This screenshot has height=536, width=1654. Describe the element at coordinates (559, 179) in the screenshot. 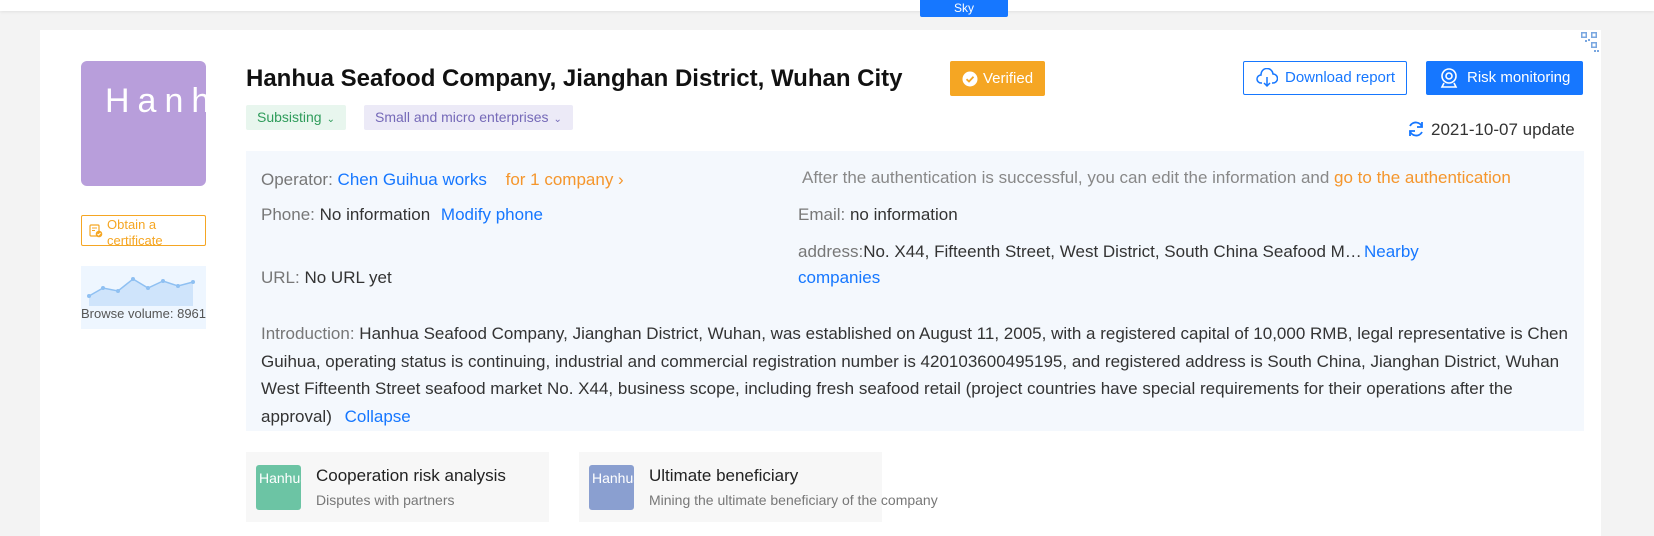

I see `operator-companies-text: for 1 company` at that location.